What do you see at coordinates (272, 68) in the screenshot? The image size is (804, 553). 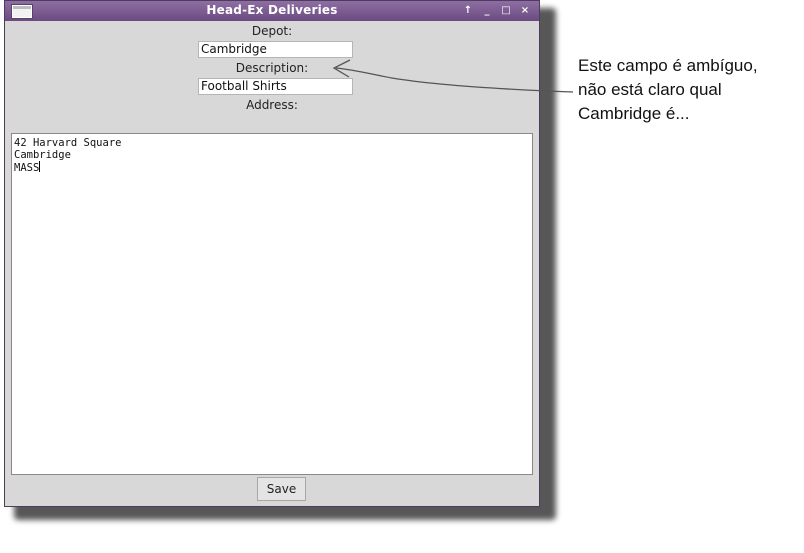 I see `description-label: Description:` at bounding box center [272, 68].